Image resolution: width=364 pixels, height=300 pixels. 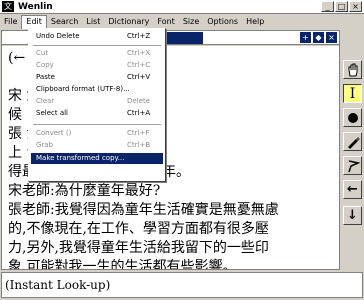 What do you see at coordinates (42, 53) in the screenshot?
I see `menu-item-label: Cut` at bounding box center [42, 53].